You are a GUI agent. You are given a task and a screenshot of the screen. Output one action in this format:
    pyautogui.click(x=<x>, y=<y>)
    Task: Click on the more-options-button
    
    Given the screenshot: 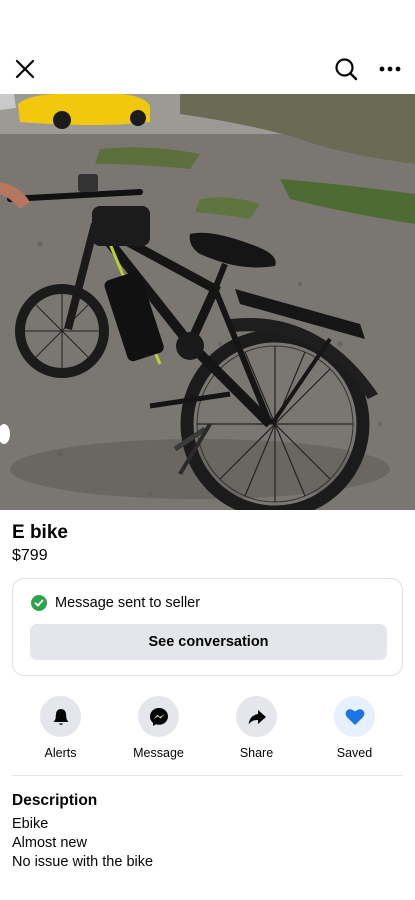 What is the action you would take?
    pyautogui.click(x=390, y=69)
    